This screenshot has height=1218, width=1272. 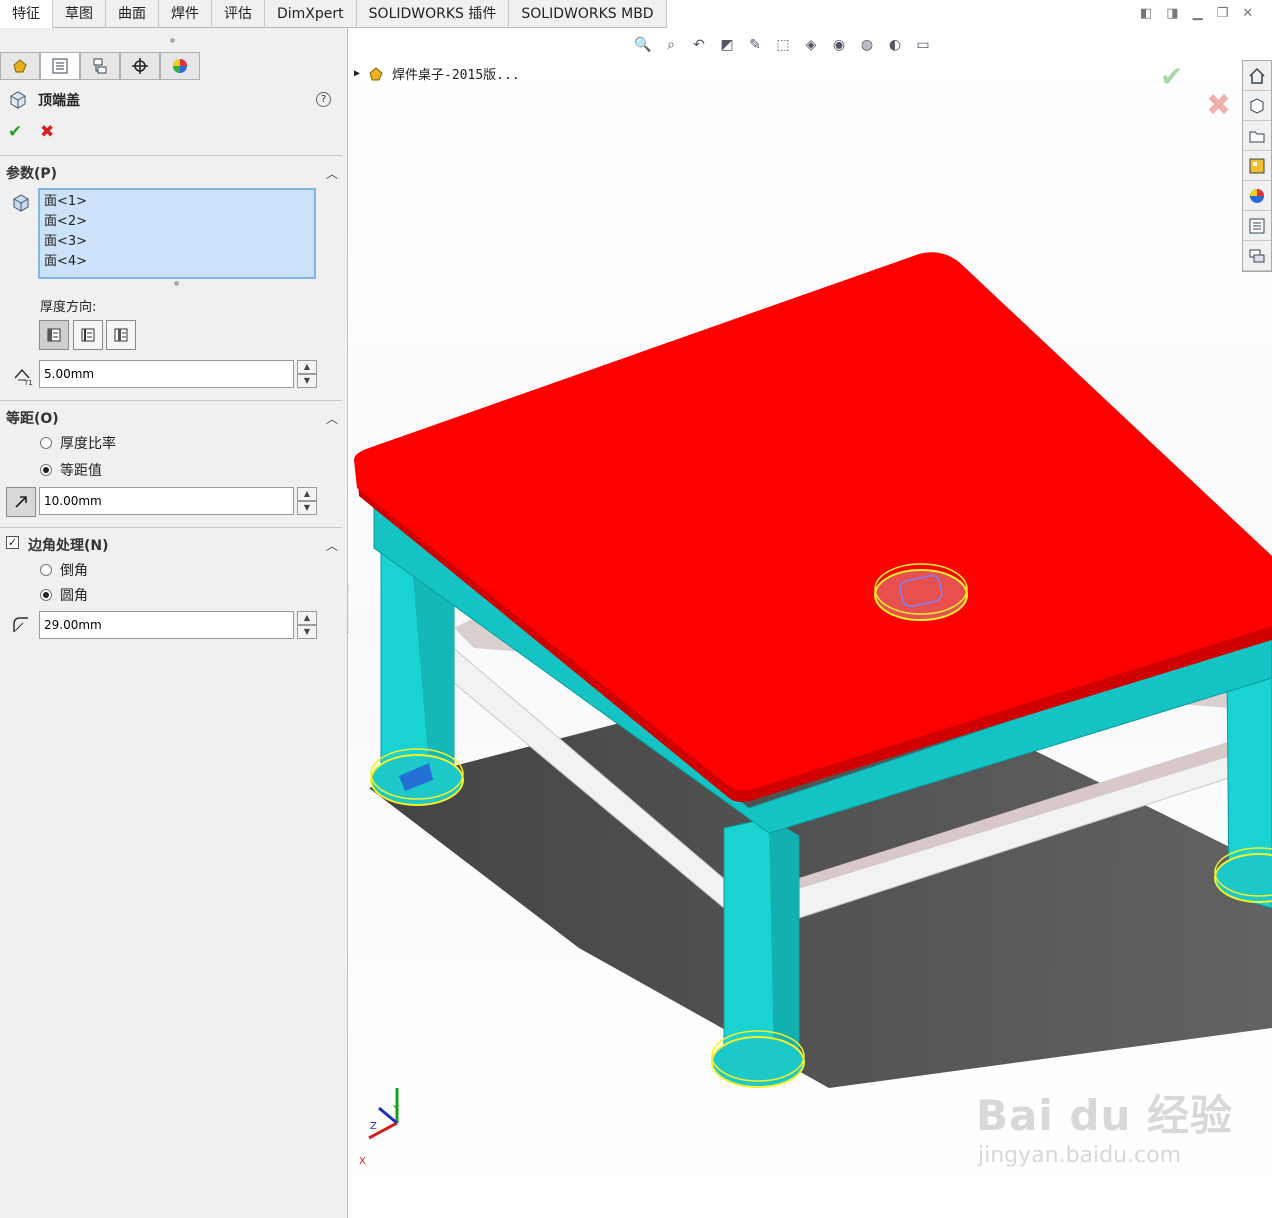 I want to click on view-palette-icon, so click(x=1257, y=166).